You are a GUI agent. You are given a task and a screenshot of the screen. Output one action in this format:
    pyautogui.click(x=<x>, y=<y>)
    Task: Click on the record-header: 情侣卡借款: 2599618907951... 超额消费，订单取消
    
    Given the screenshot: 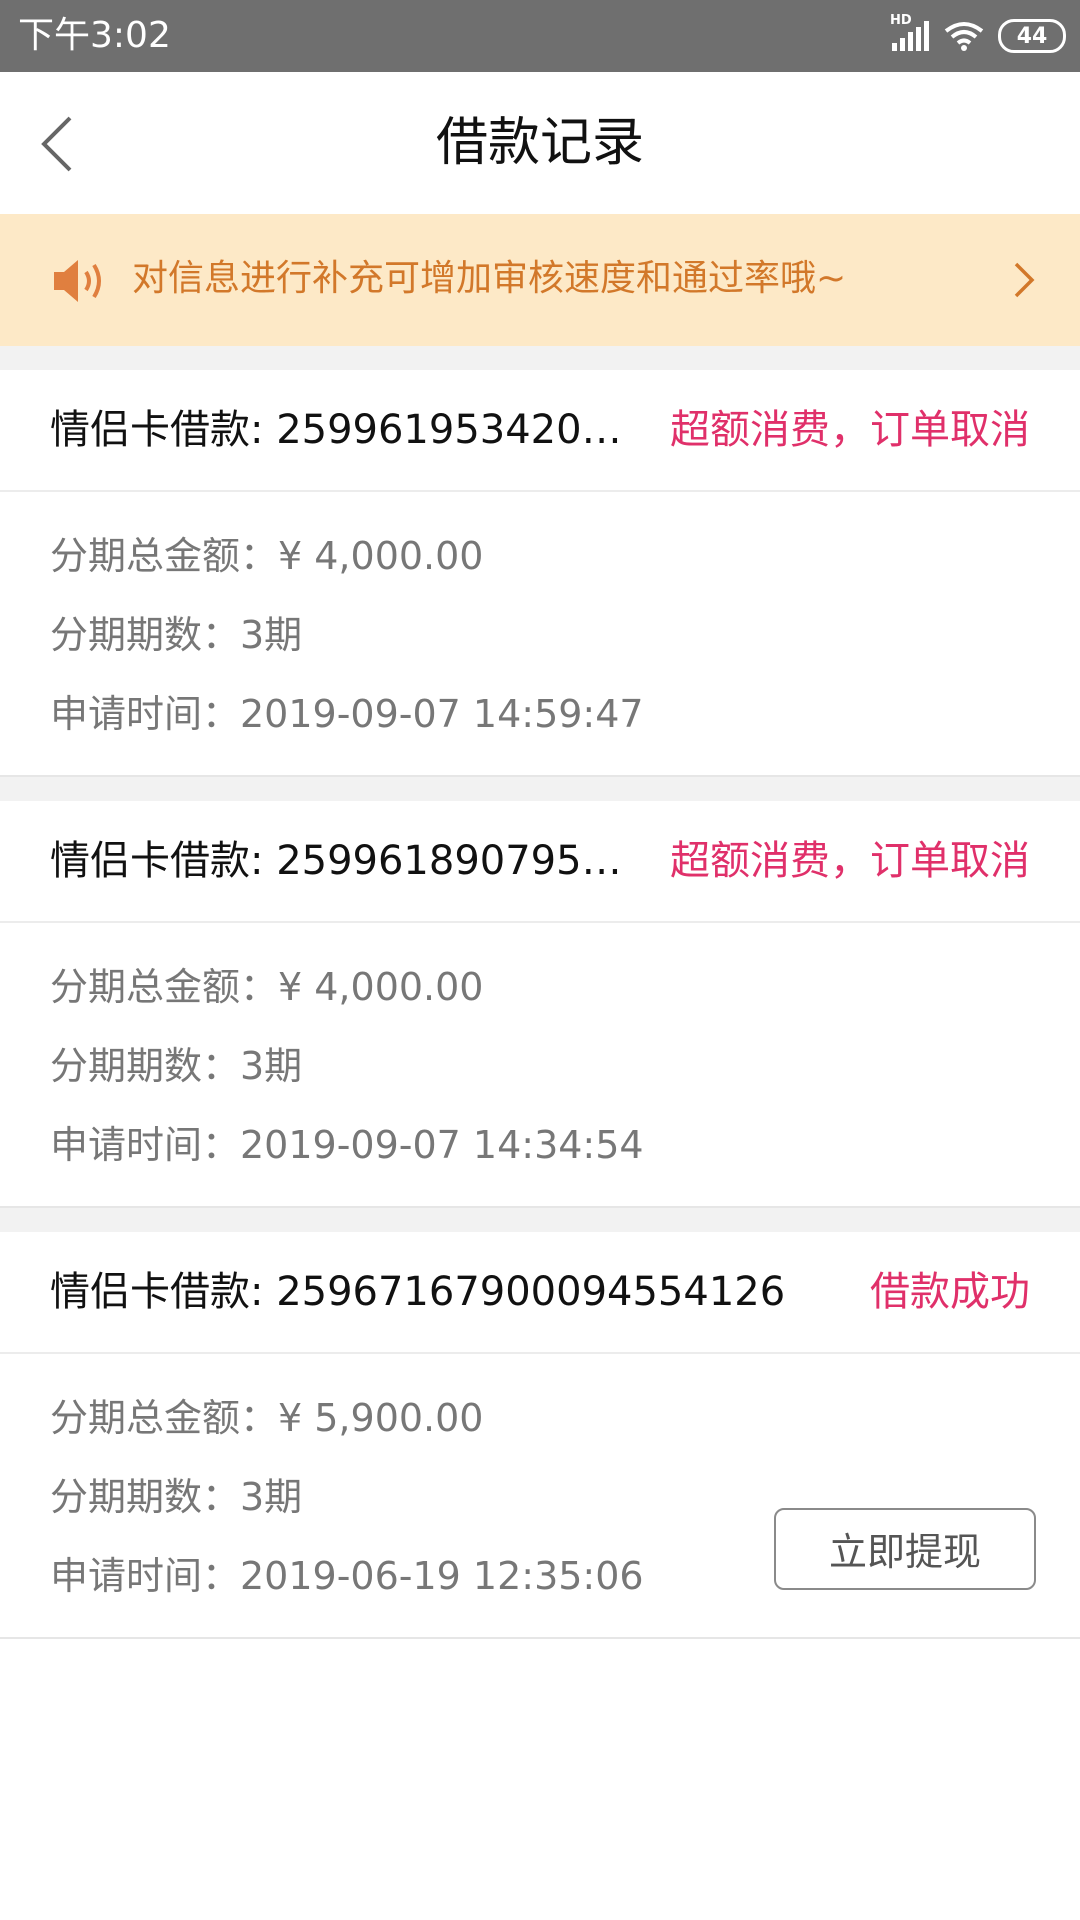 What is the action you would take?
    pyautogui.click(x=540, y=862)
    